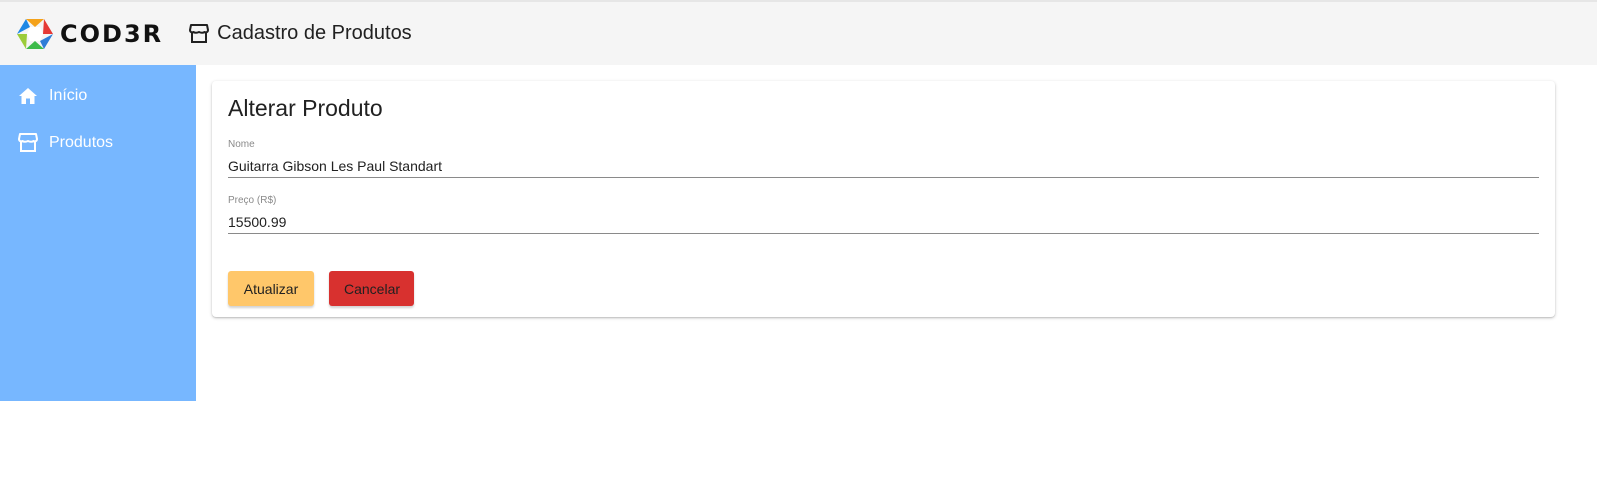  Describe the element at coordinates (371, 288) in the screenshot. I see `cancel-button: Cancelar` at that location.